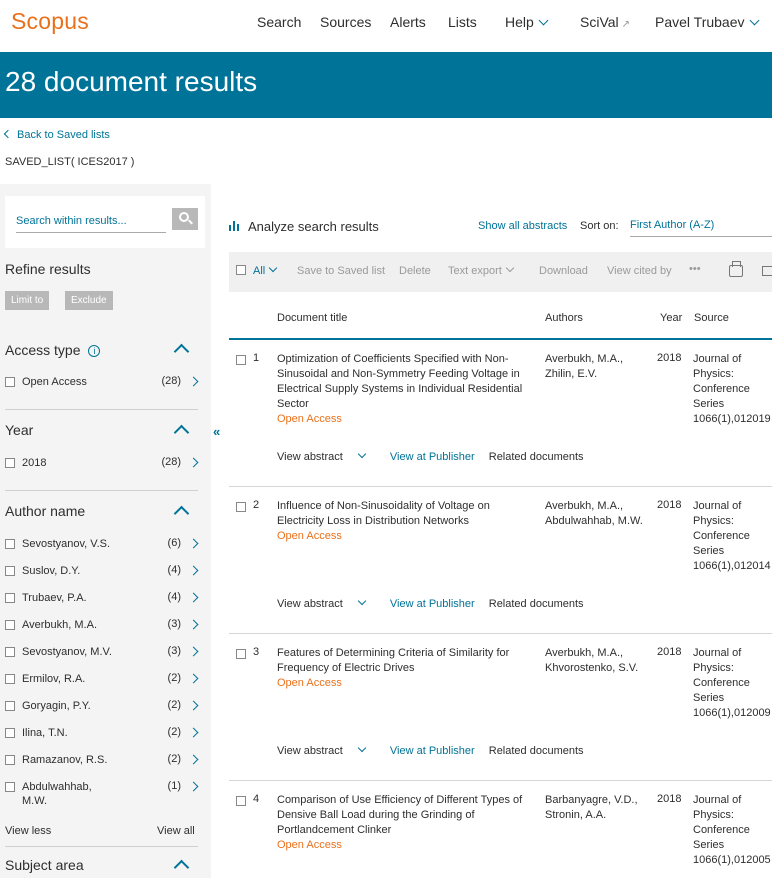 The width and height of the screenshot is (772, 878). I want to click on collapse-sidebar-icon: «, so click(216, 431).